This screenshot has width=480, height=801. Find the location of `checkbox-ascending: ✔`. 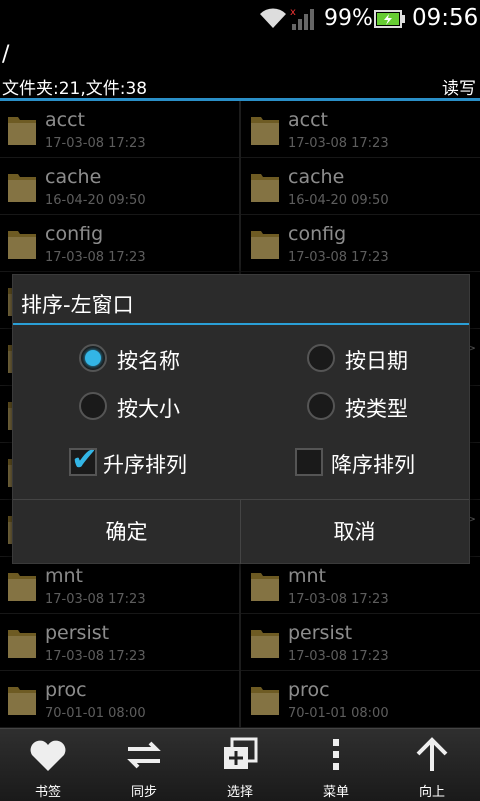

checkbox-ascending: ✔ is located at coordinates (83, 459).